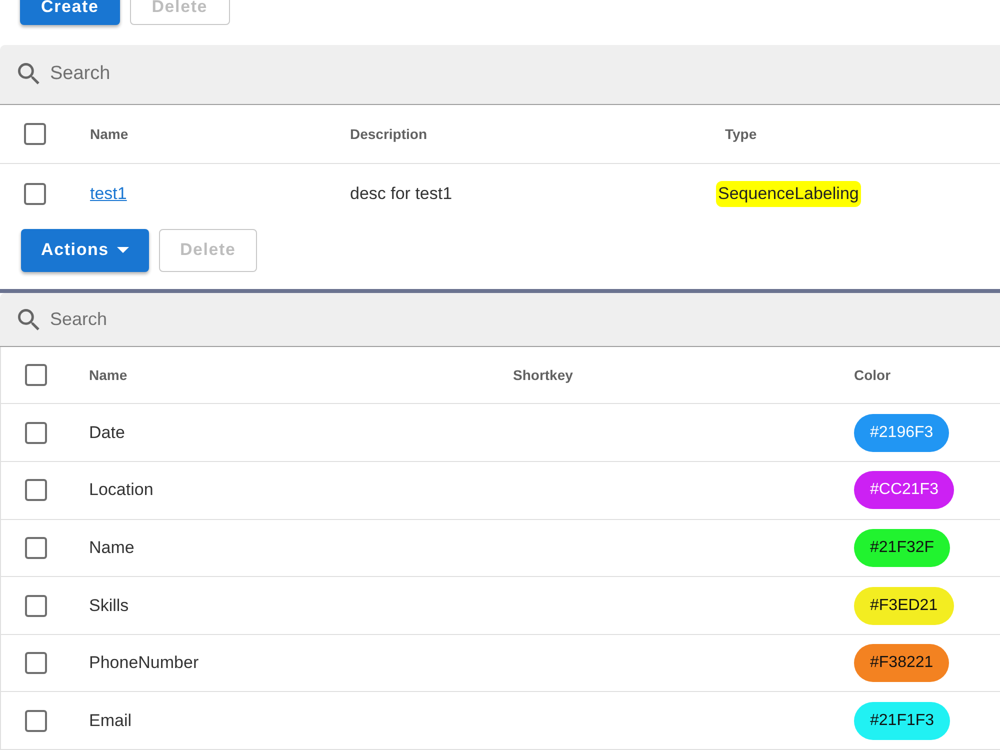  What do you see at coordinates (741, 134) in the screenshot?
I see `column-header: Type` at bounding box center [741, 134].